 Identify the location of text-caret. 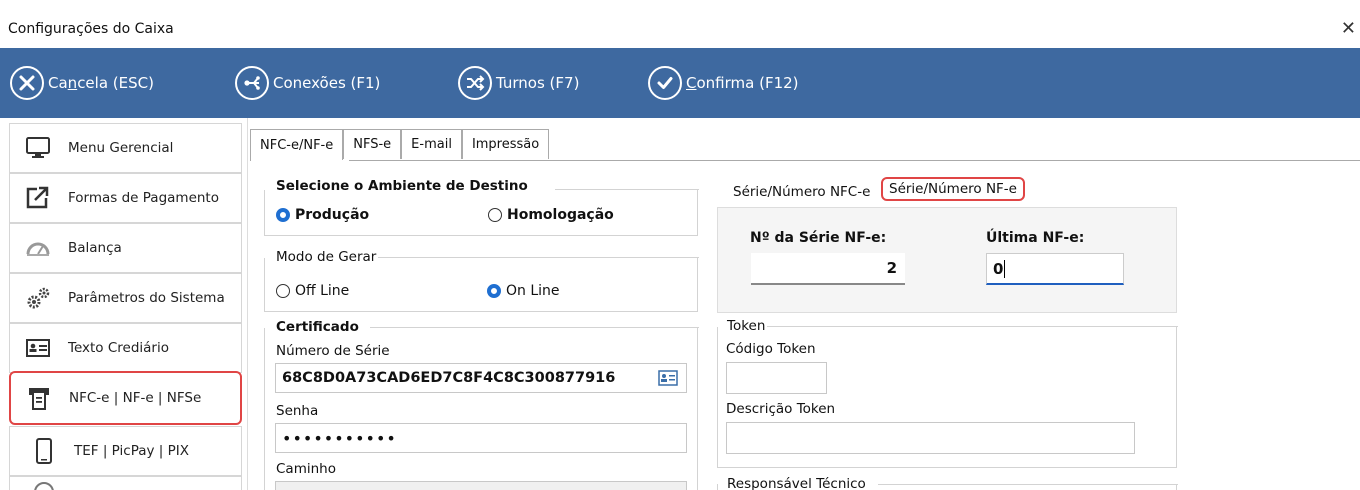
(1005, 268).